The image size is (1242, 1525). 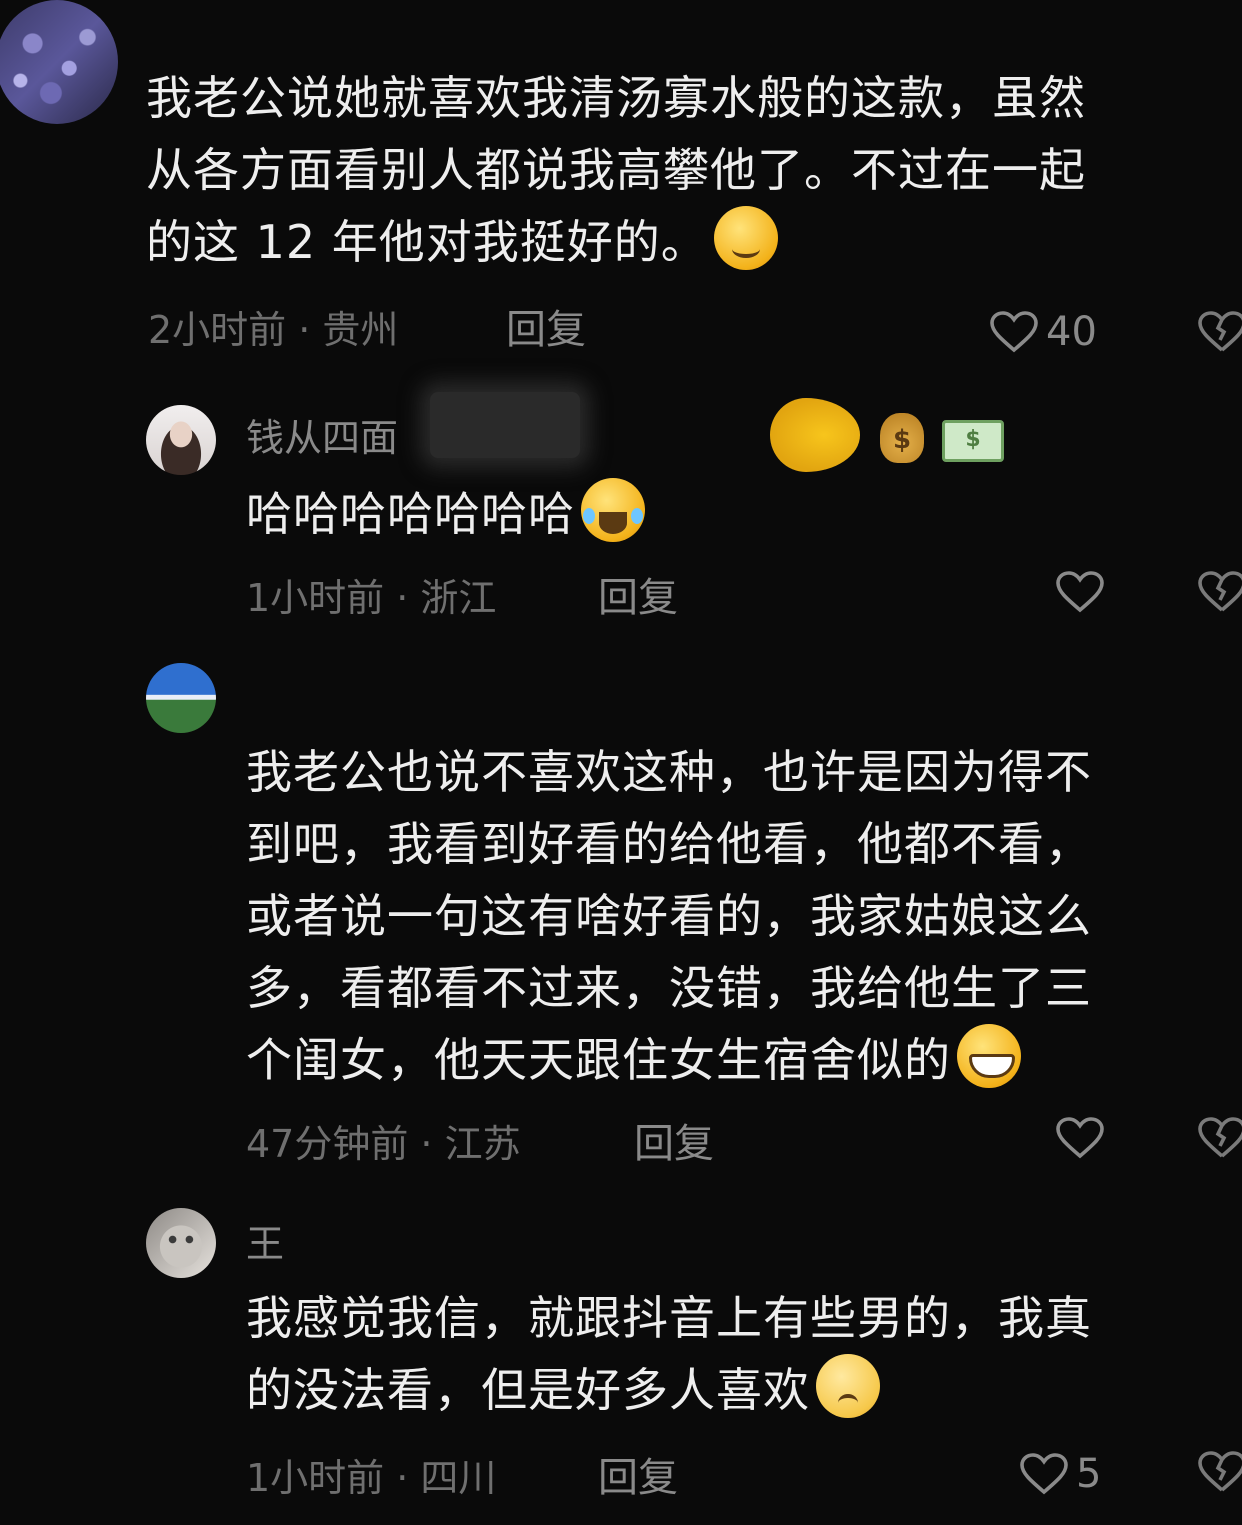 What do you see at coordinates (445, 514) in the screenshot?
I see `comment-text: 哈哈哈哈哈哈哈` at bounding box center [445, 514].